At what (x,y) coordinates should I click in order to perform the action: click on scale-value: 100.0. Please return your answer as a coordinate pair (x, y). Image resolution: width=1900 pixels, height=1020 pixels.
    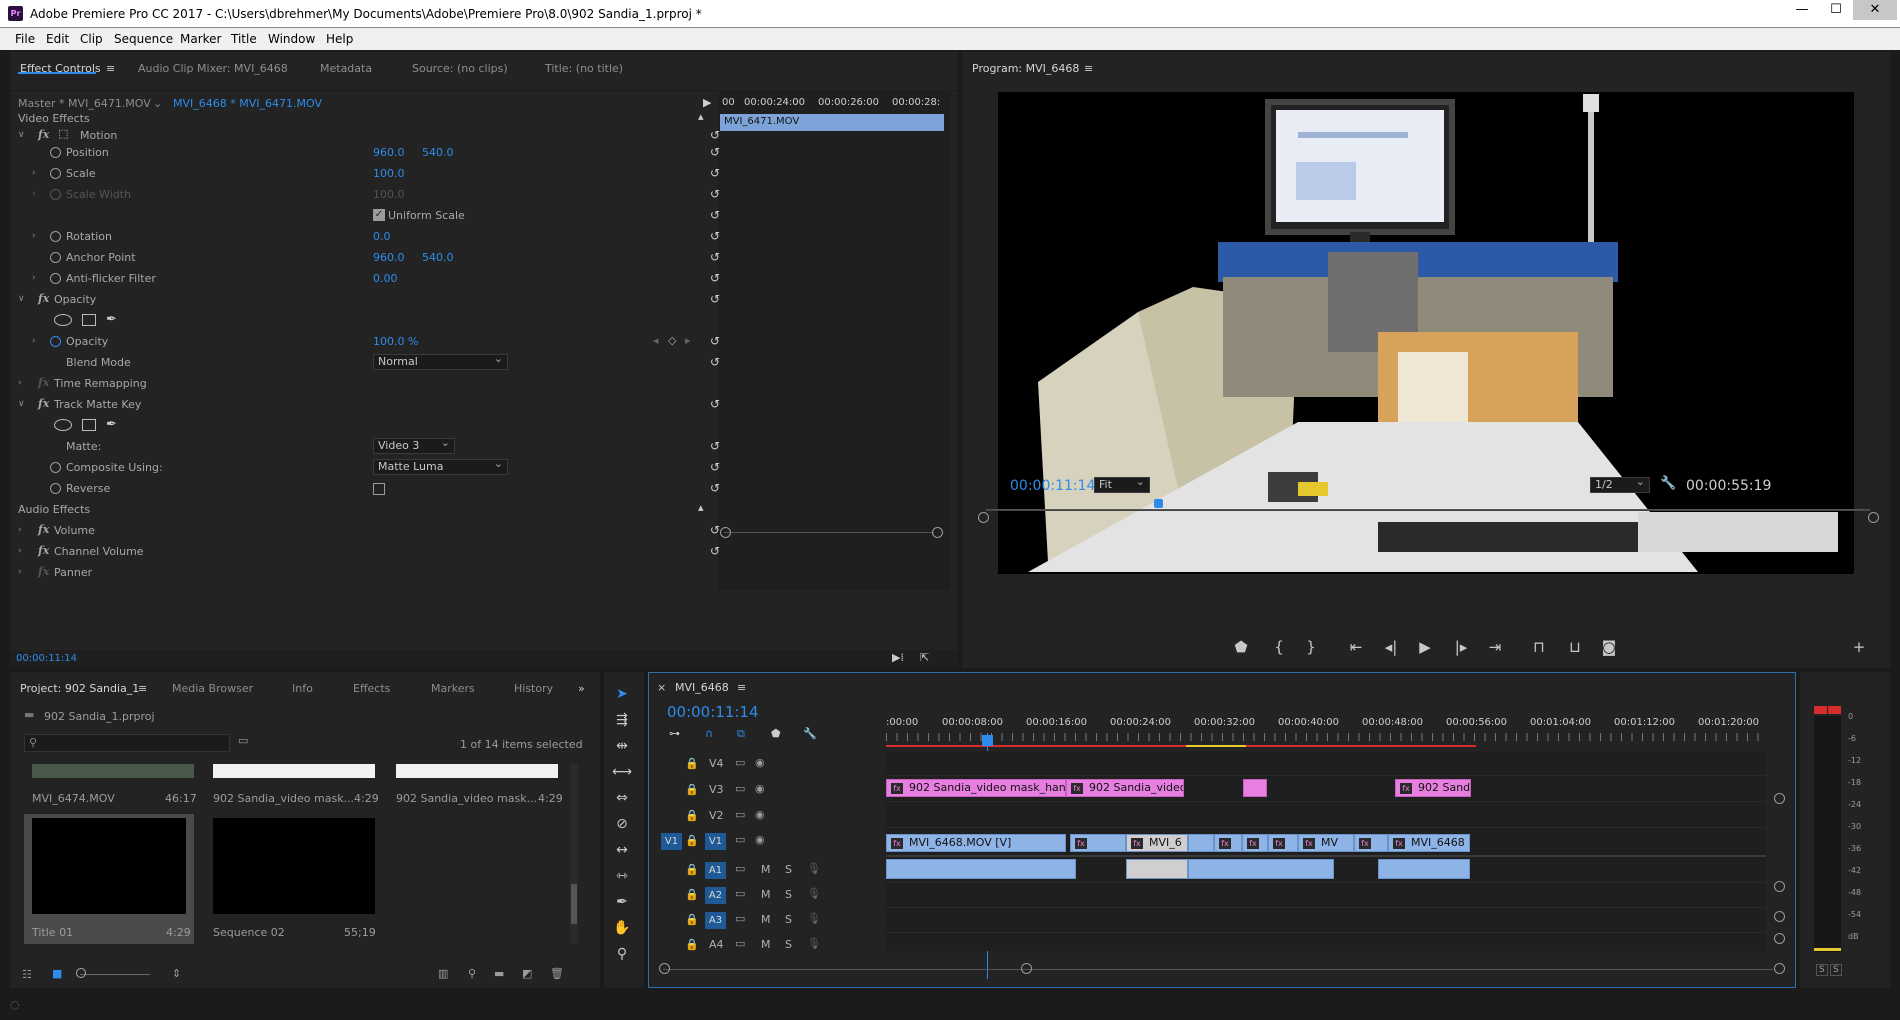
    Looking at the image, I should click on (389, 173).